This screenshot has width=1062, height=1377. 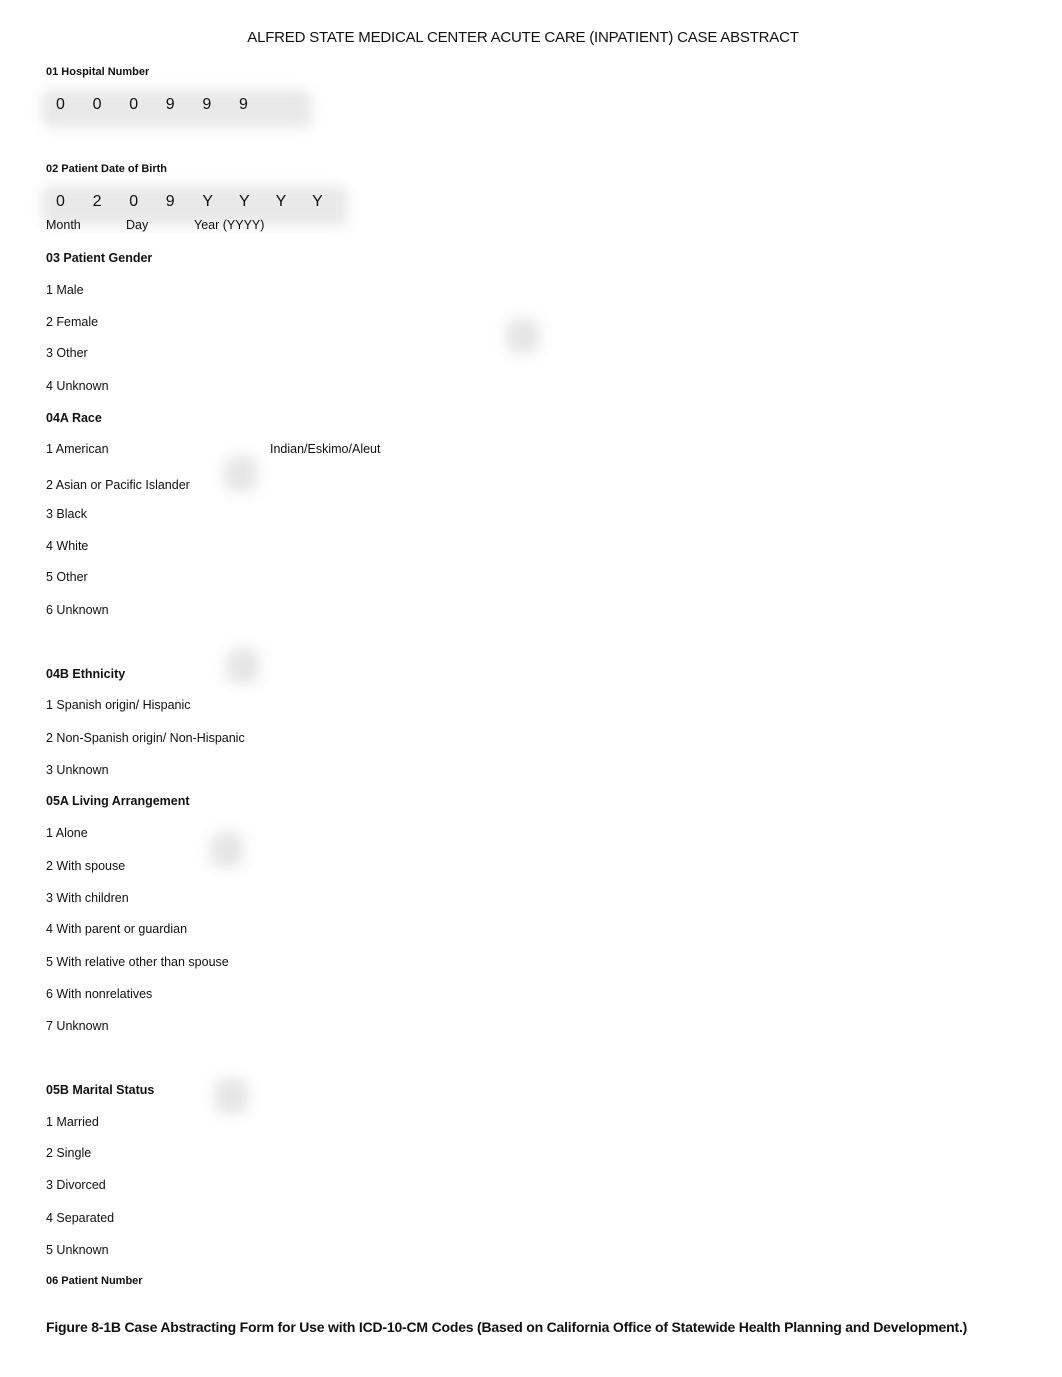 What do you see at coordinates (67, 353) in the screenshot?
I see `gender-option: 3 Other` at bounding box center [67, 353].